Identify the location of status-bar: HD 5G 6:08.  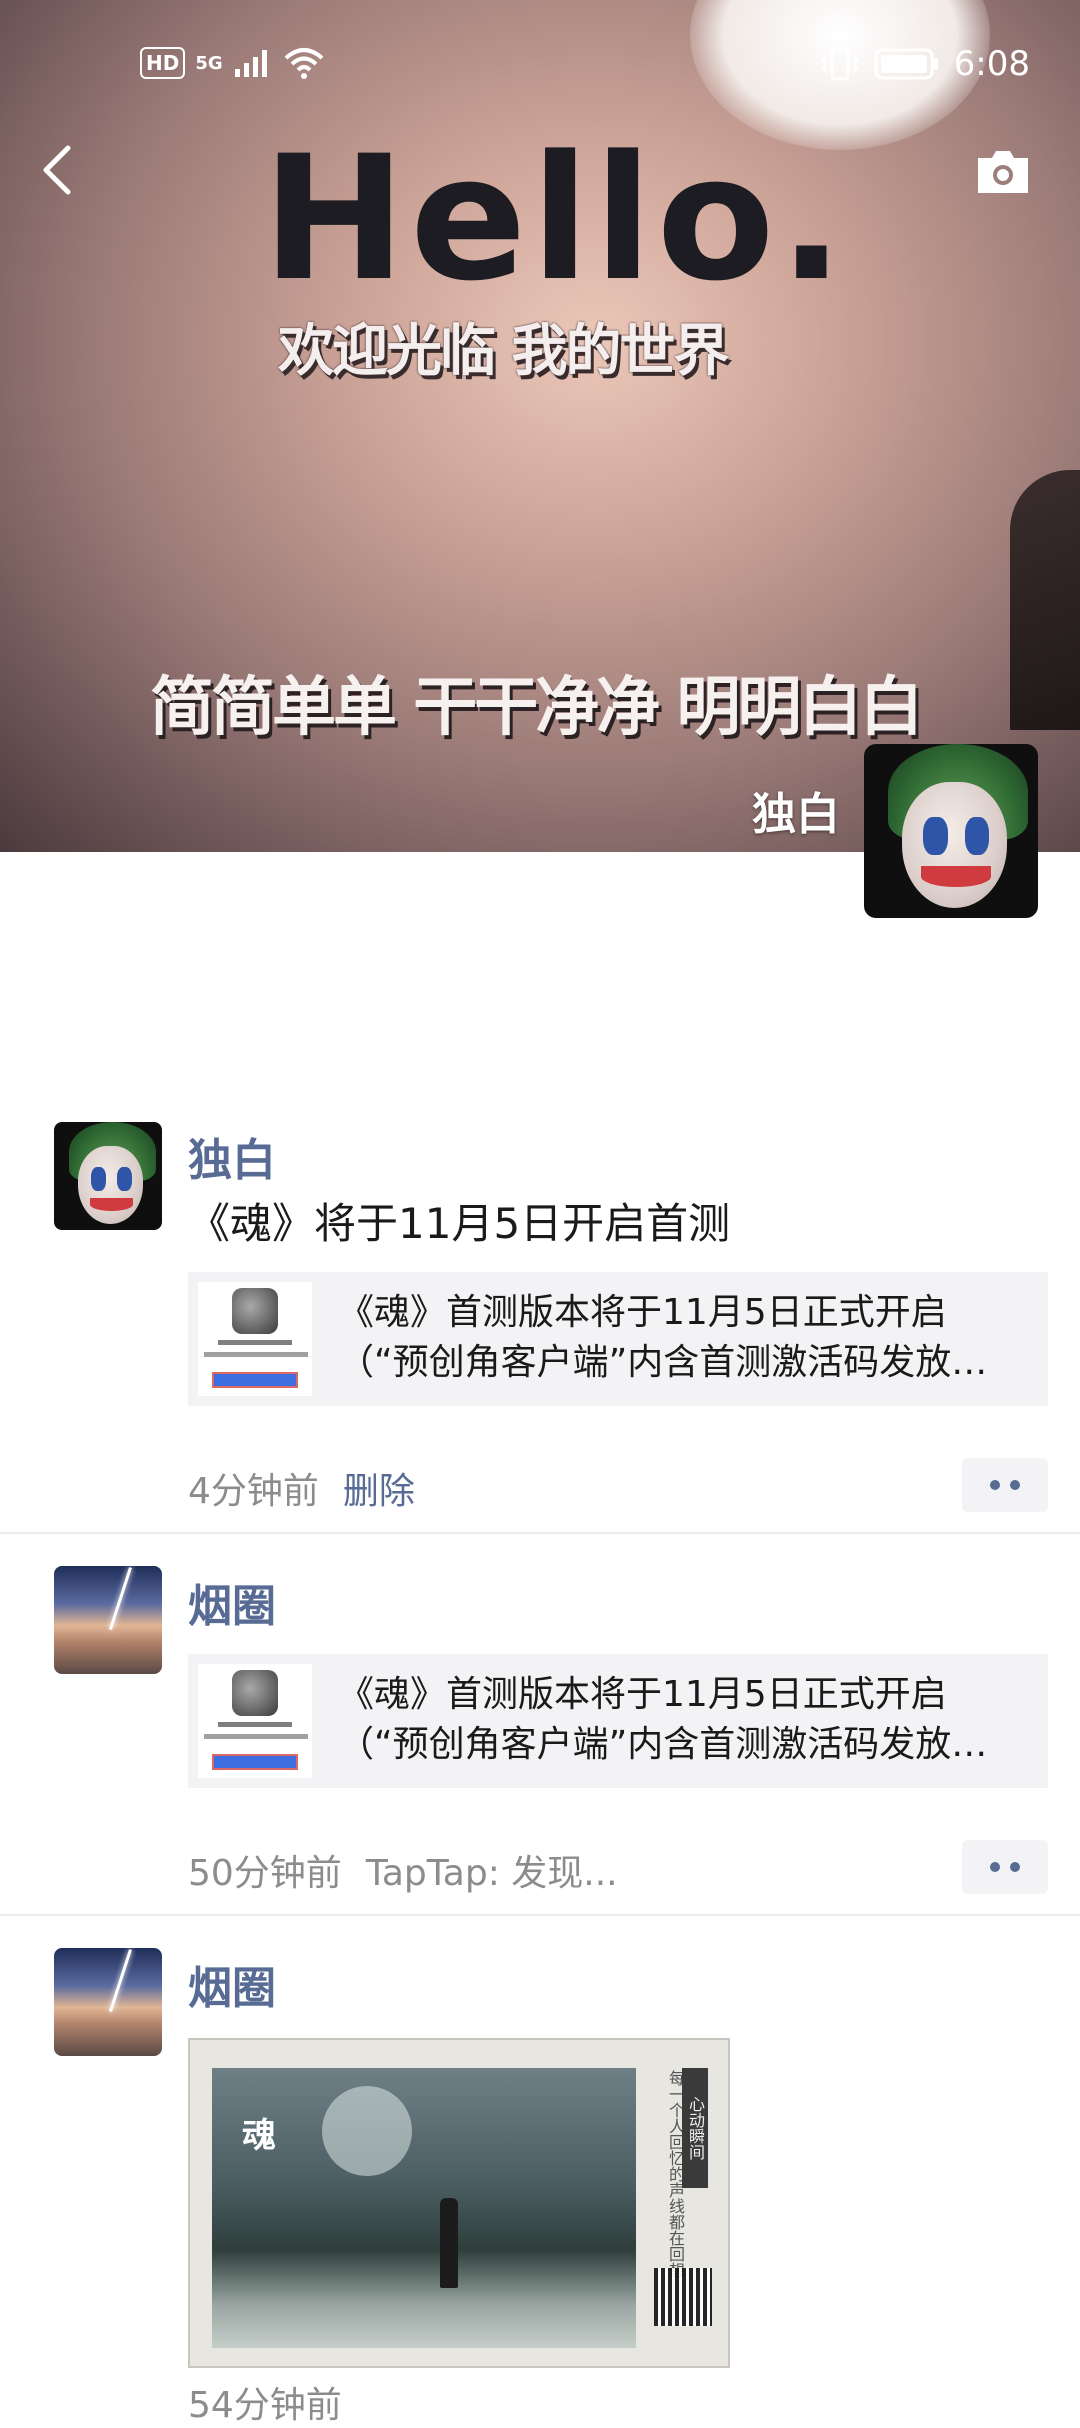
(540, 66).